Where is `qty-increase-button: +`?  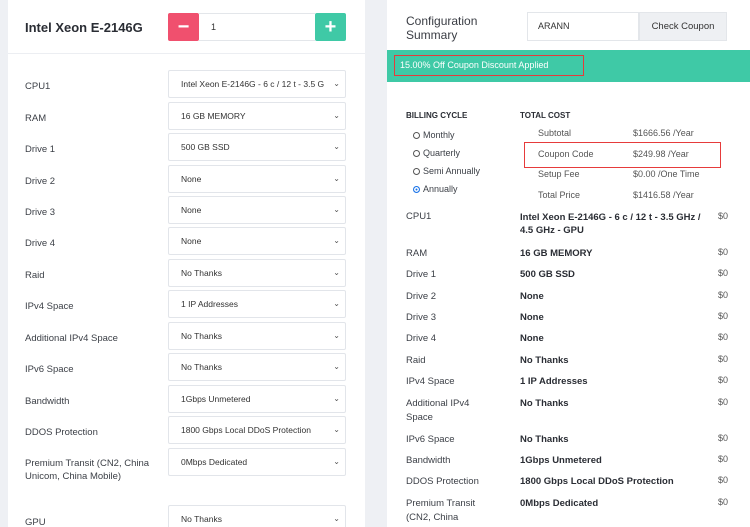 qty-increase-button: + is located at coordinates (330, 27).